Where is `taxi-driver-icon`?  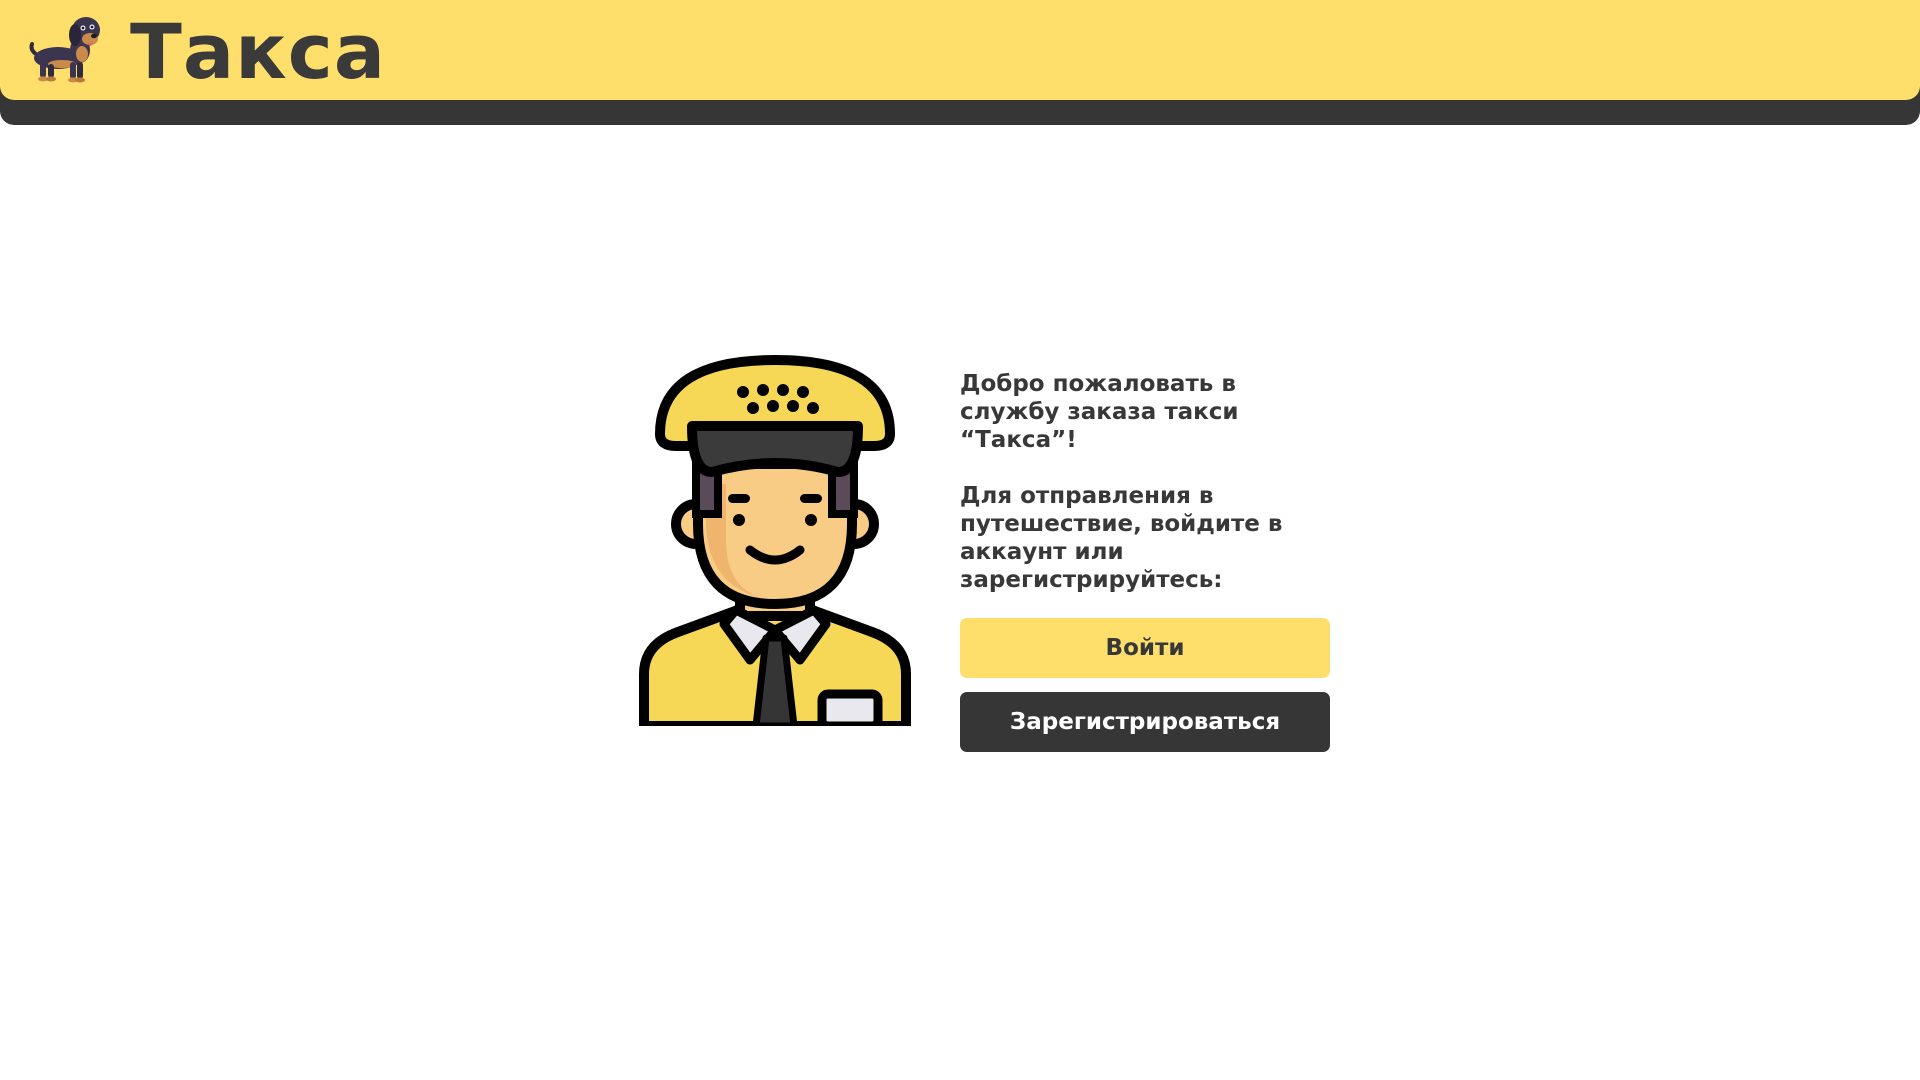
taxi-driver-icon is located at coordinates (775, 540).